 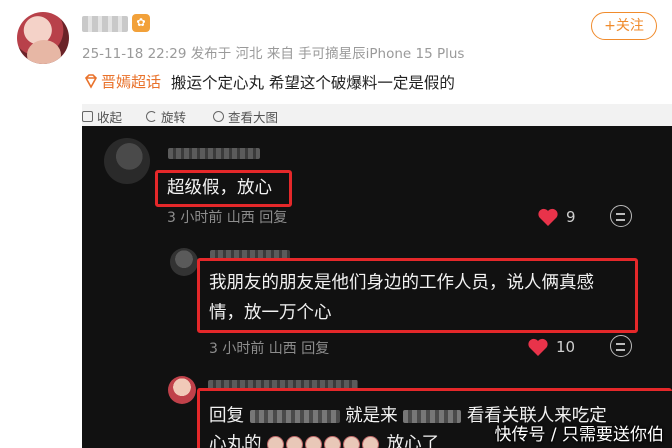 What do you see at coordinates (253, 117) in the screenshot?
I see `view-large-label: 查看大图` at bounding box center [253, 117].